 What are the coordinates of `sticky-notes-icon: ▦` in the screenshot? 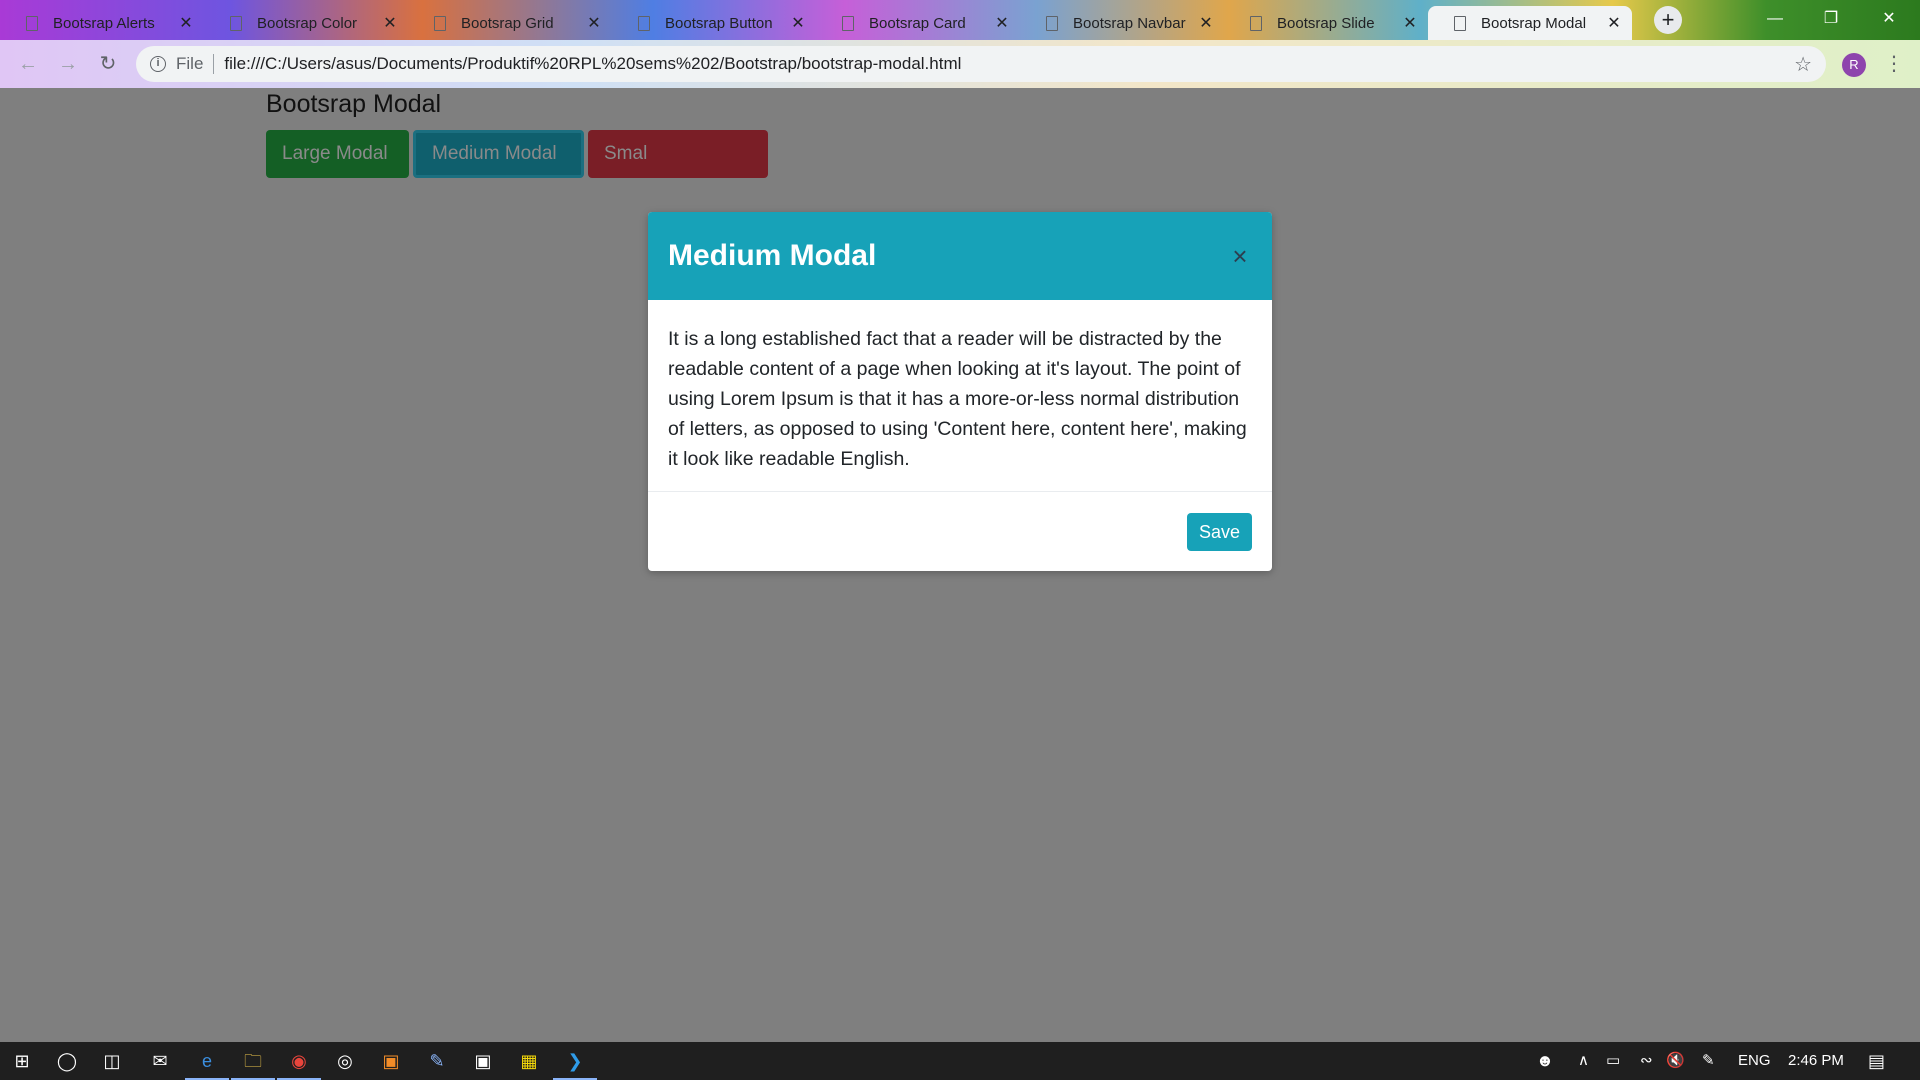 It's located at (529, 1061).